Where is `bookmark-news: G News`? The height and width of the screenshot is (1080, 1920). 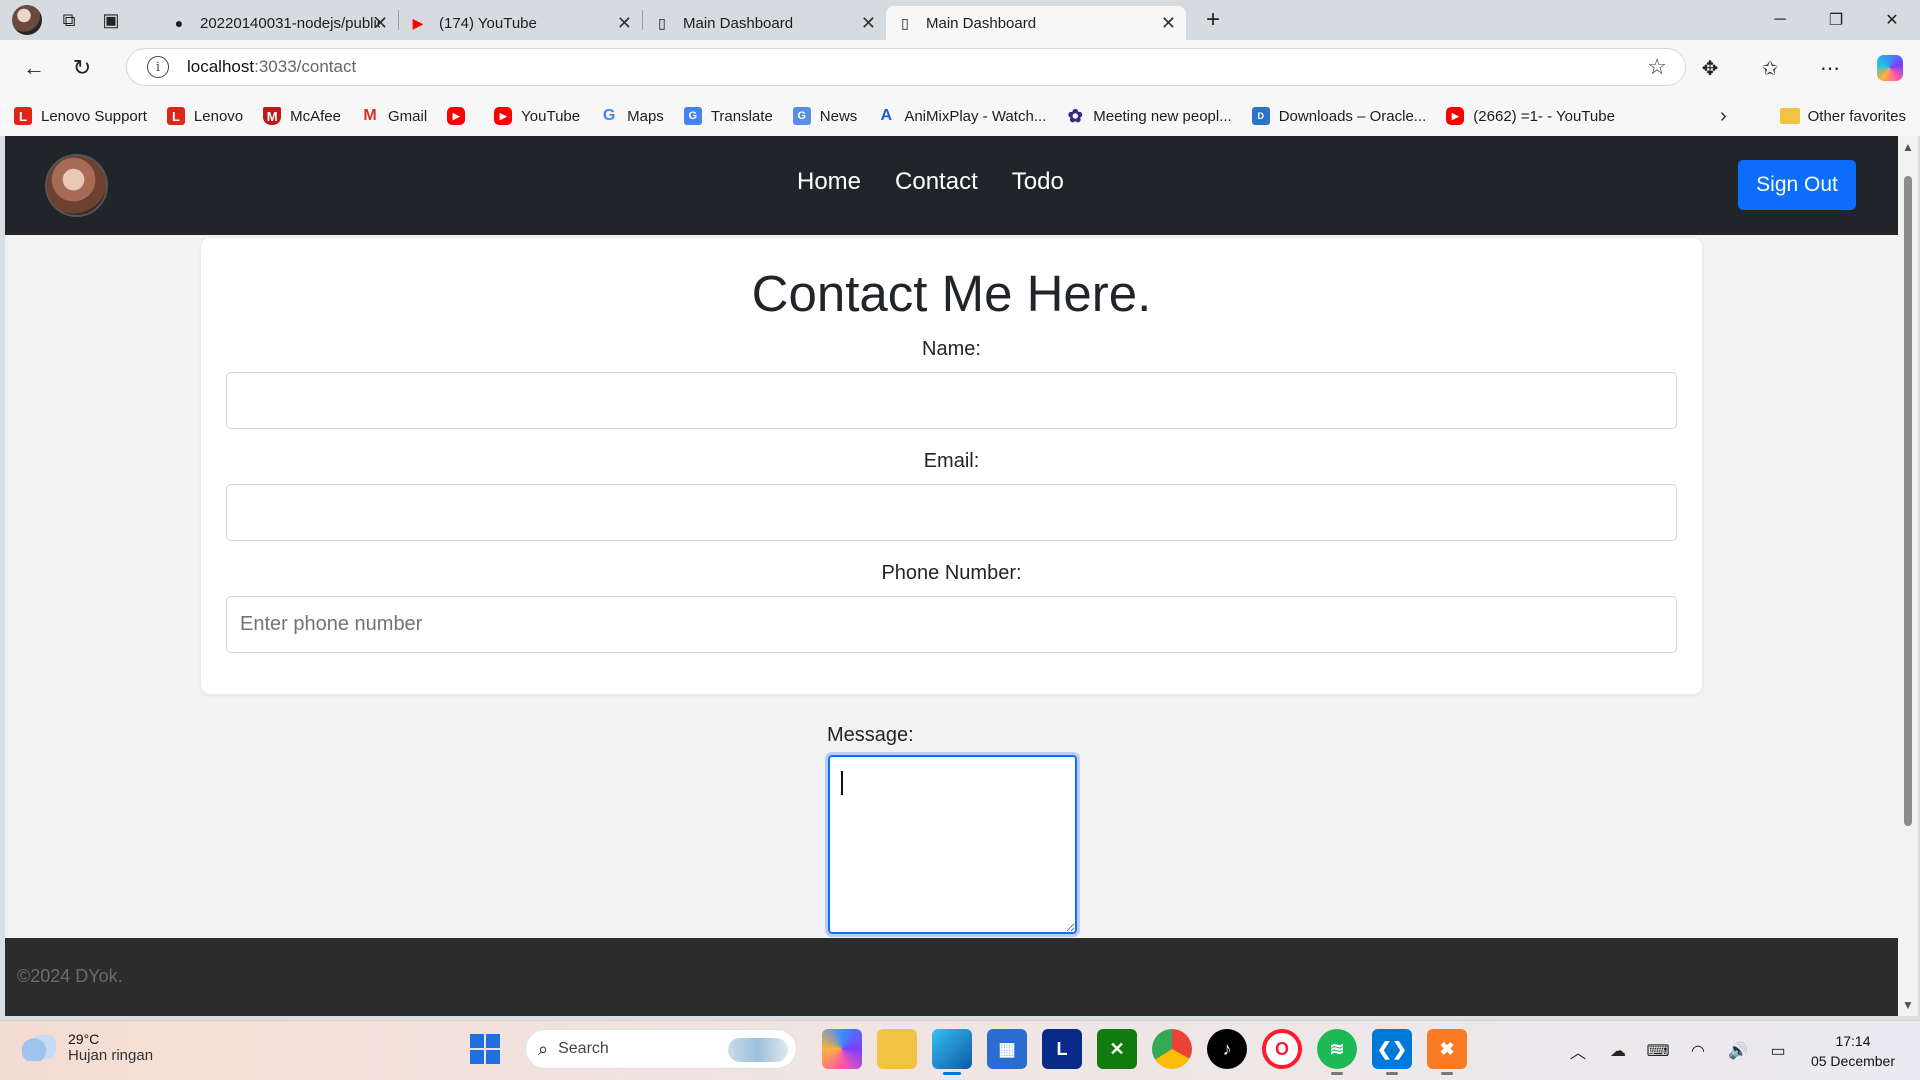
bookmark-news: G News is located at coordinates (824, 116).